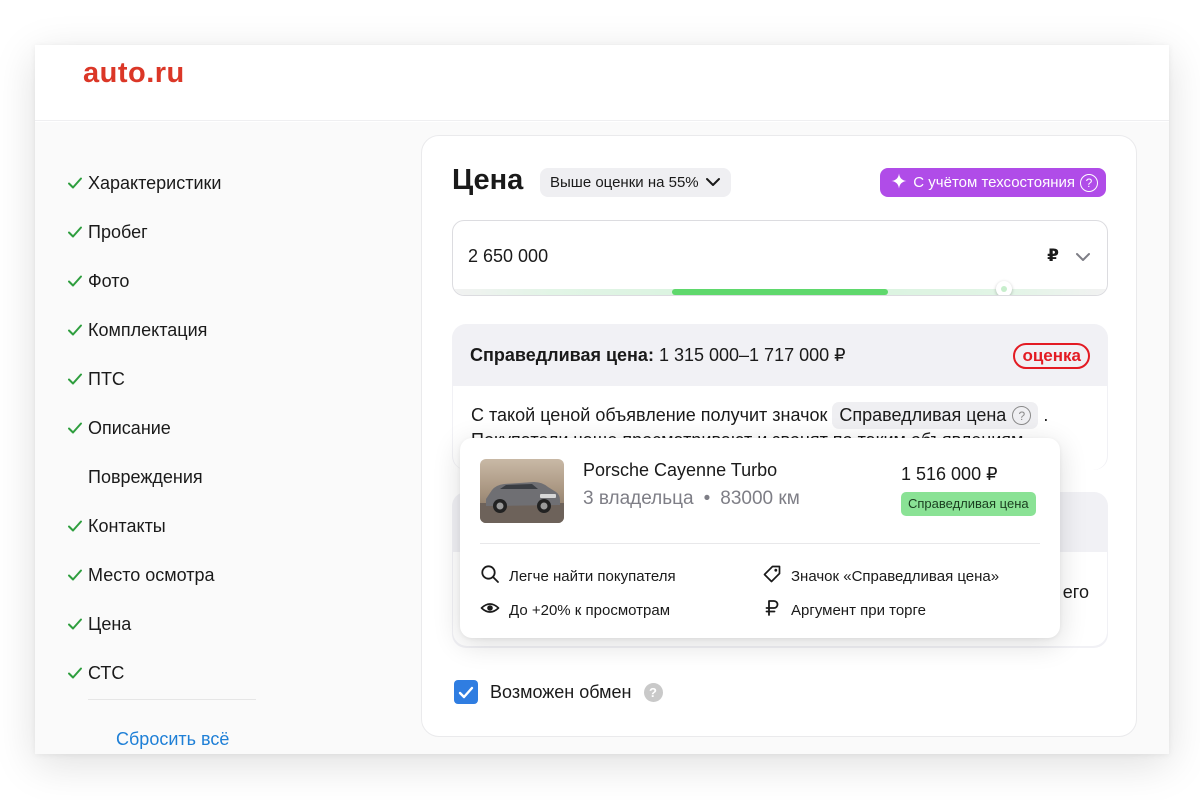  What do you see at coordinates (1046, 415) in the screenshot?
I see `fair-text-after: .` at bounding box center [1046, 415].